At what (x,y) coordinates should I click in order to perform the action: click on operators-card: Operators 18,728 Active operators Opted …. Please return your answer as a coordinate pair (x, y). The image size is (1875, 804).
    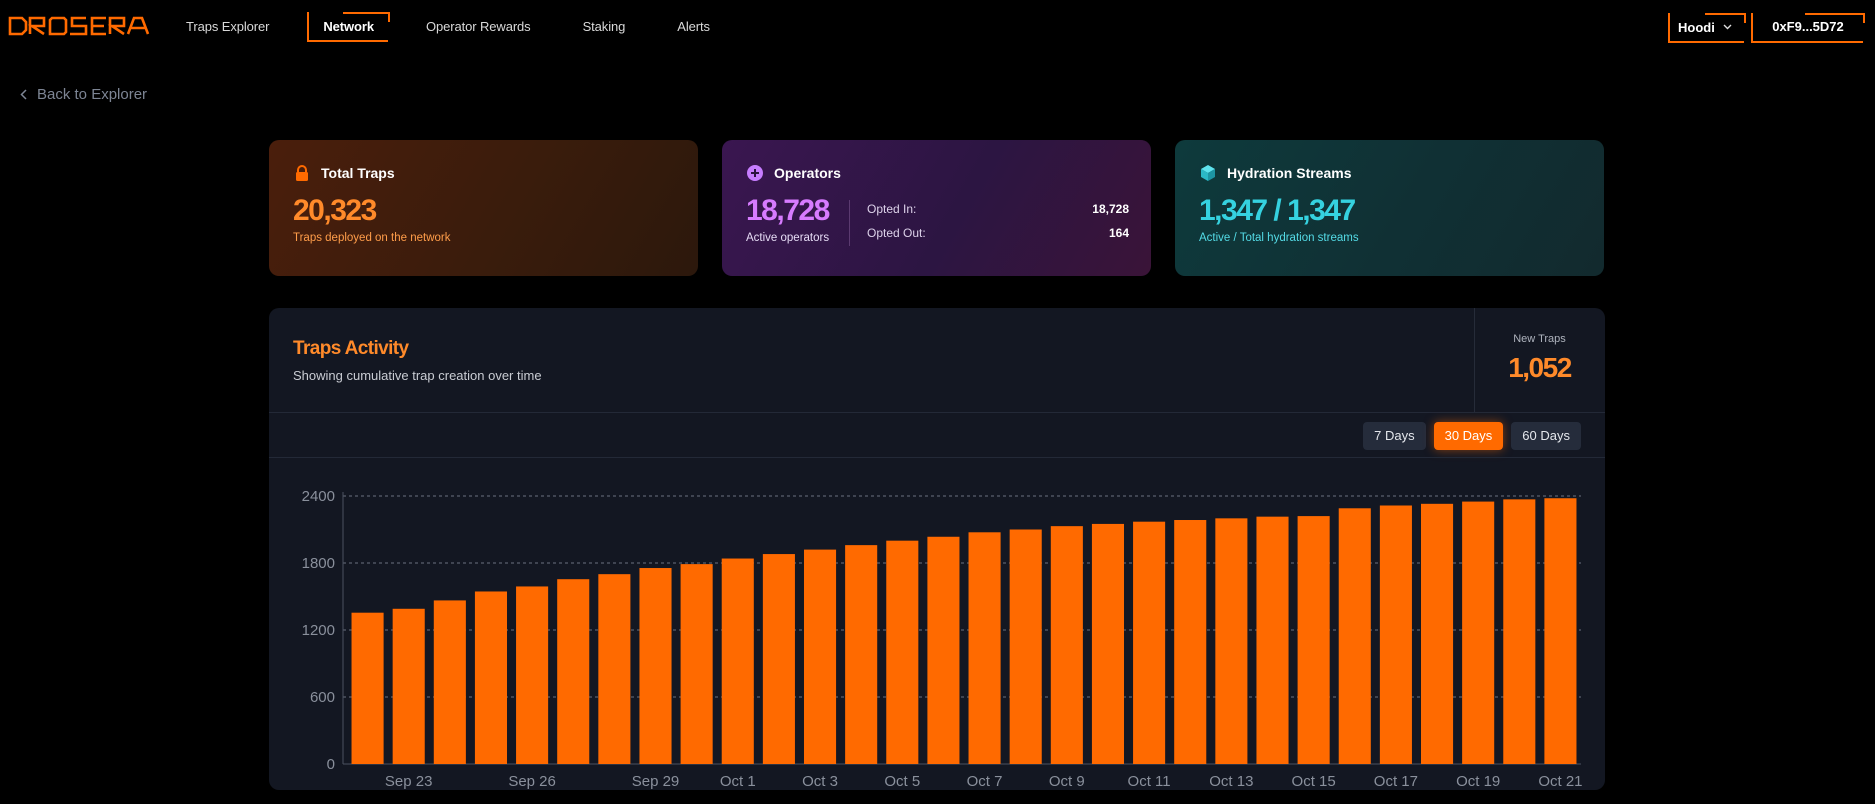
    Looking at the image, I should click on (936, 208).